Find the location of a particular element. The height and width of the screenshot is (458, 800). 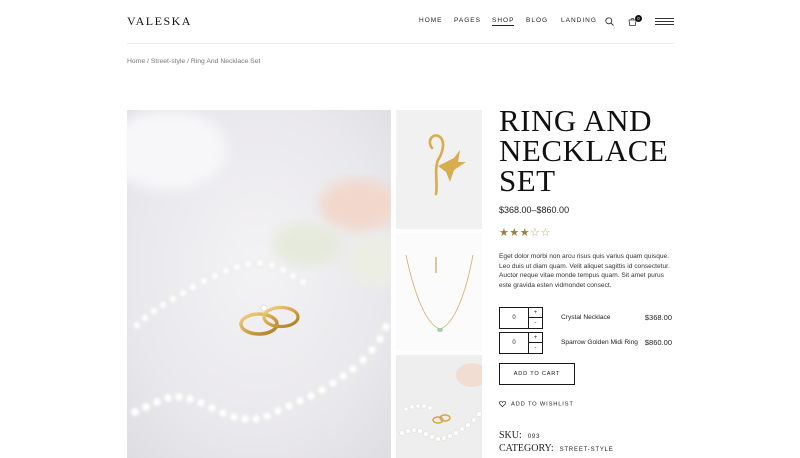

category-label: CATEGORY: is located at coordinates (526, 448).